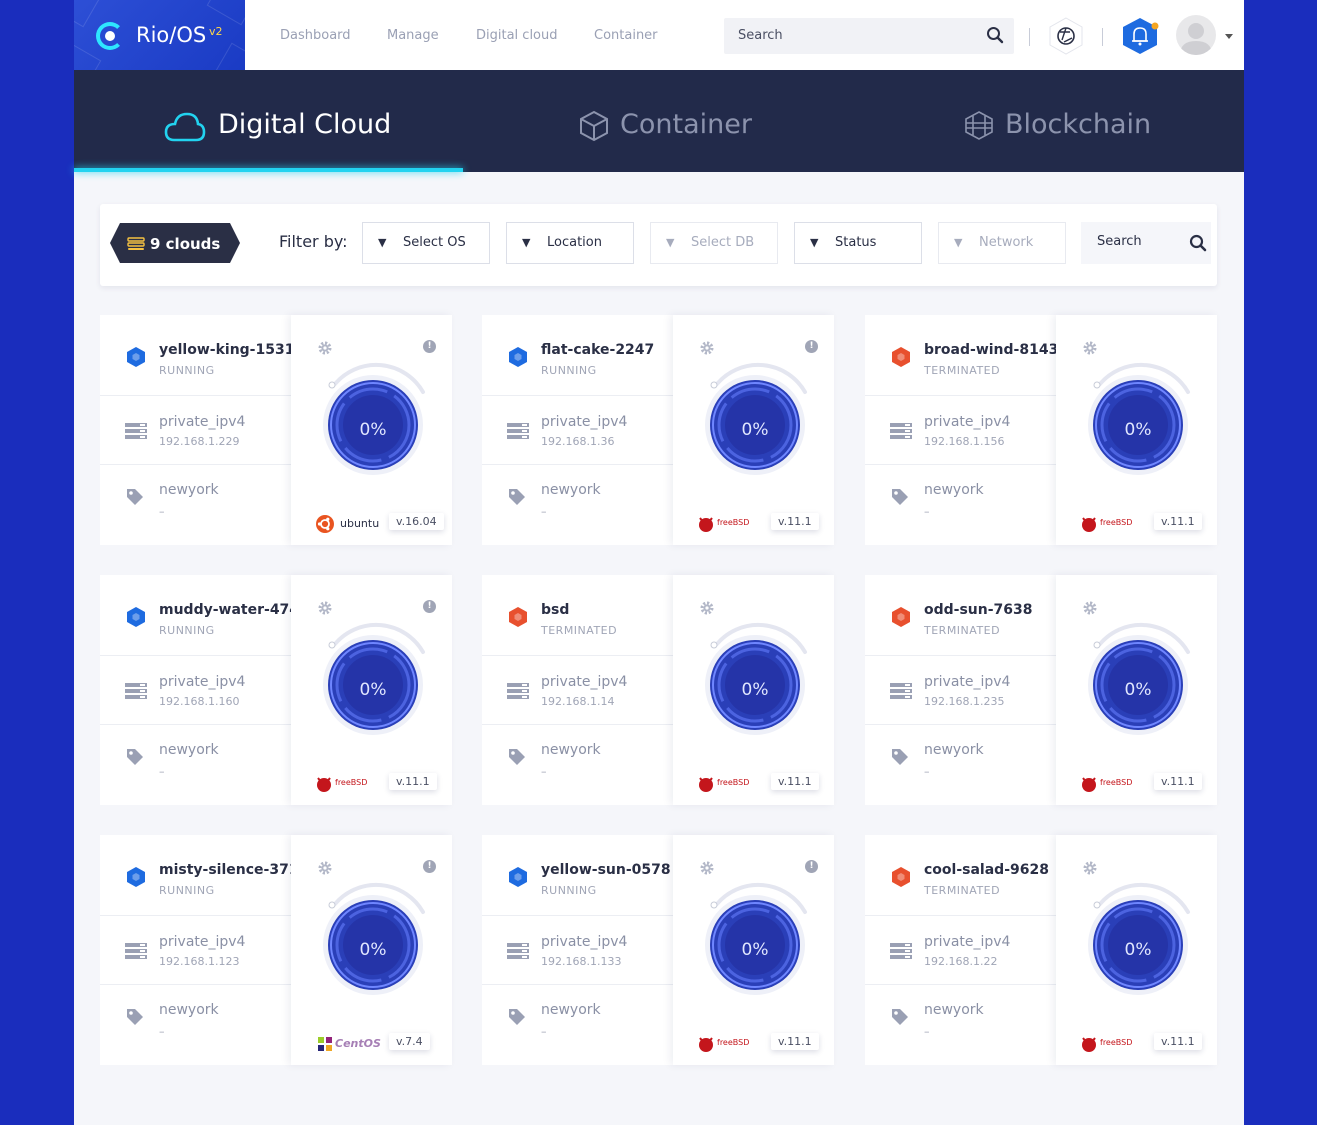 Image resolution: width=1317 pixels, height=1125 pixels. Describe the element at coordinates (991, 350) in the screenshot. I see `cloud-name: broad-wind-8143` at that location.